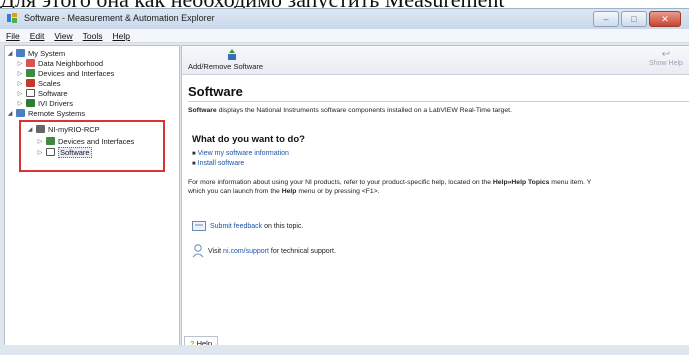  Describe the element at coordinates (199, 226) in the screenshot. I see `feedback-icon` at that location.